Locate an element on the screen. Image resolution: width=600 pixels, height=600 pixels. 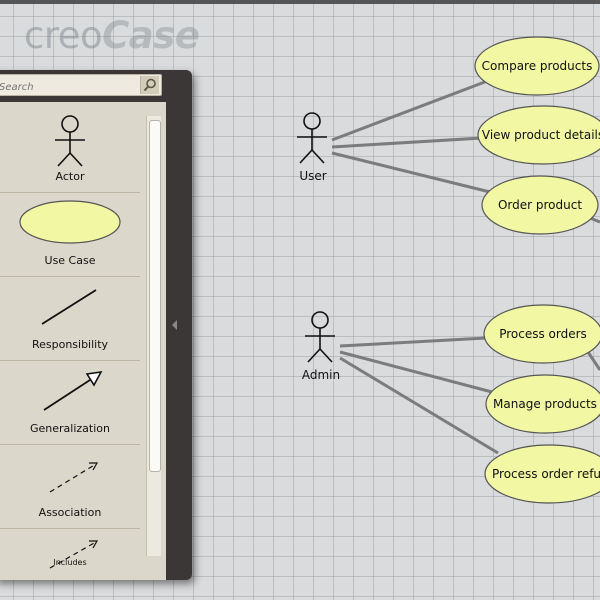
palette-item-label: Generalization is located at coordinates (70, 428).